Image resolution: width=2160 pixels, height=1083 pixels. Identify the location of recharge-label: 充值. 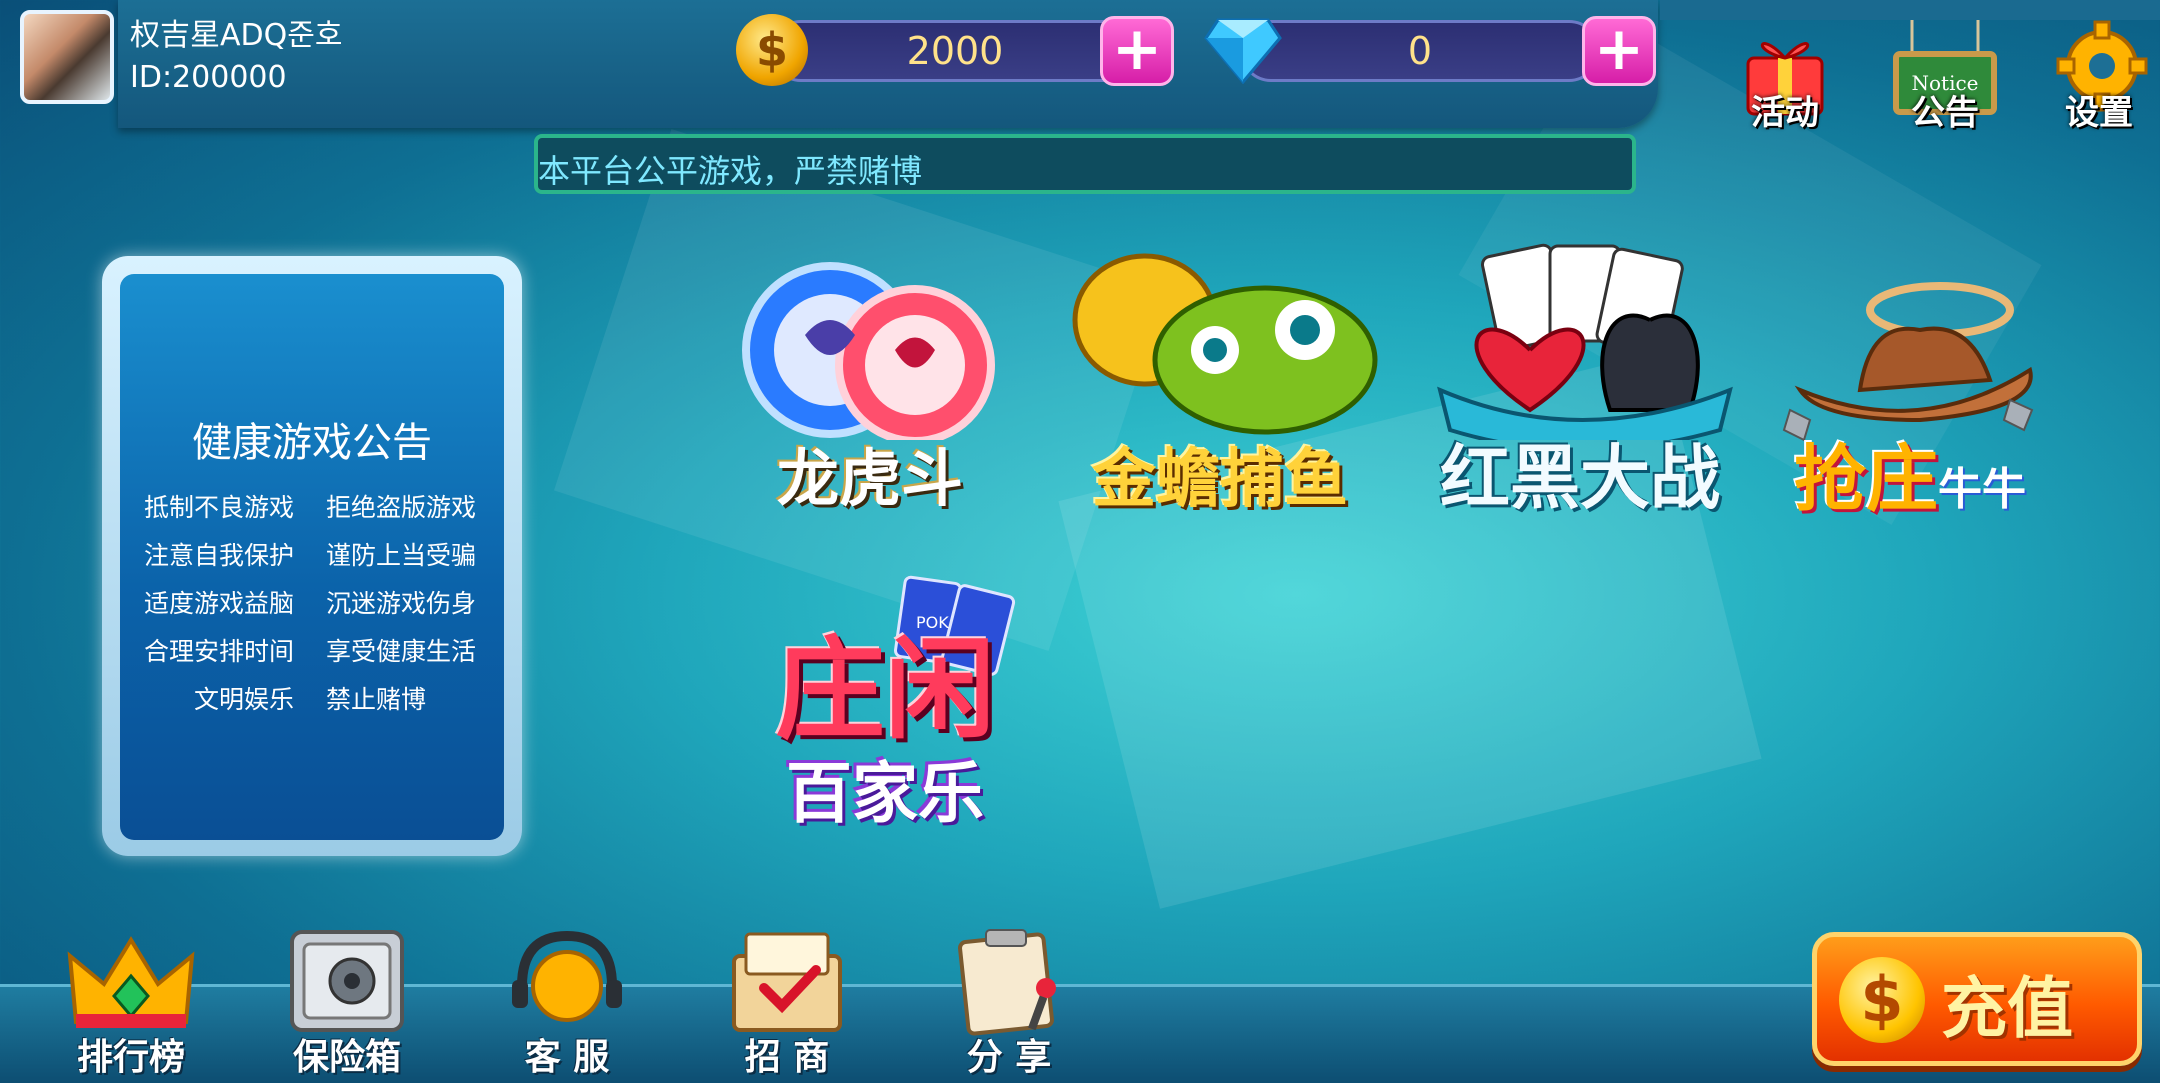
(2007, 1008).